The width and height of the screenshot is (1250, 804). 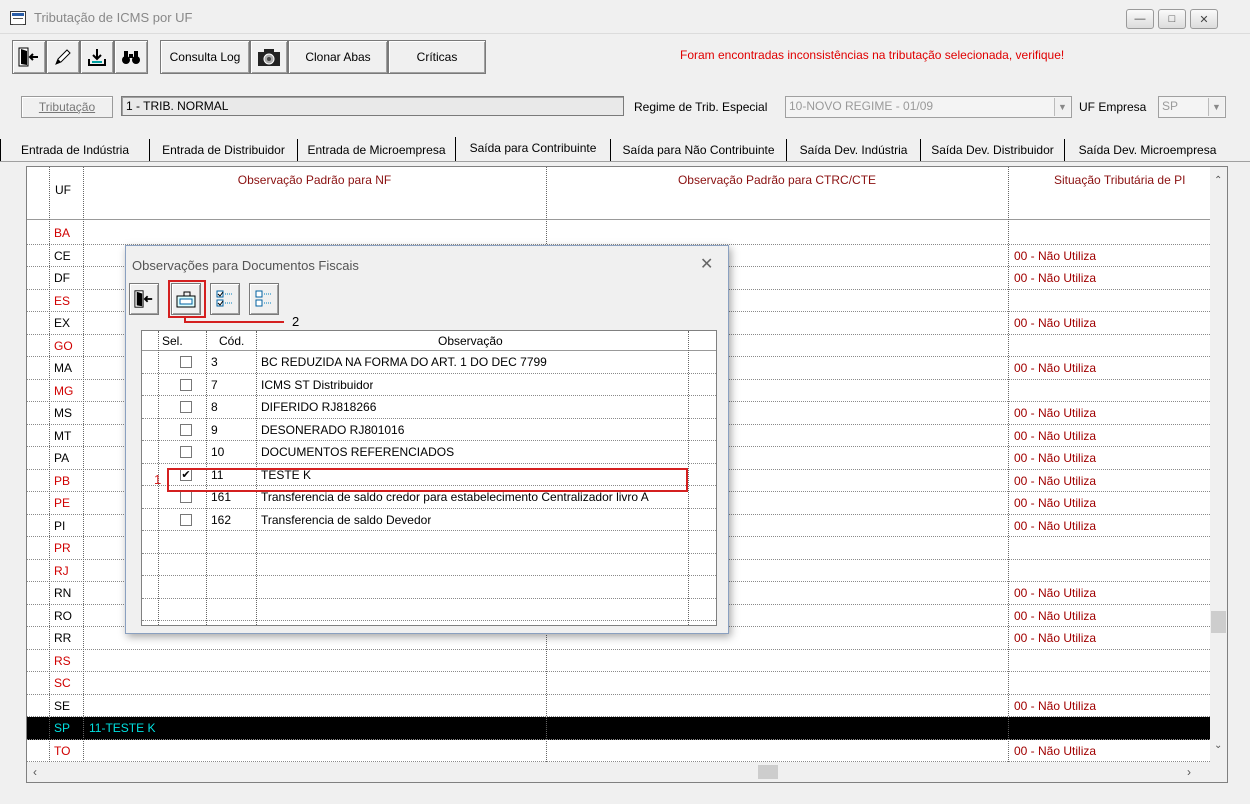 What do you see at coordinates (429, 520) in the screenshot?
I see `observacao-row: 162 Transferencia de saldo Devedor` at bounding box center [429, 520].